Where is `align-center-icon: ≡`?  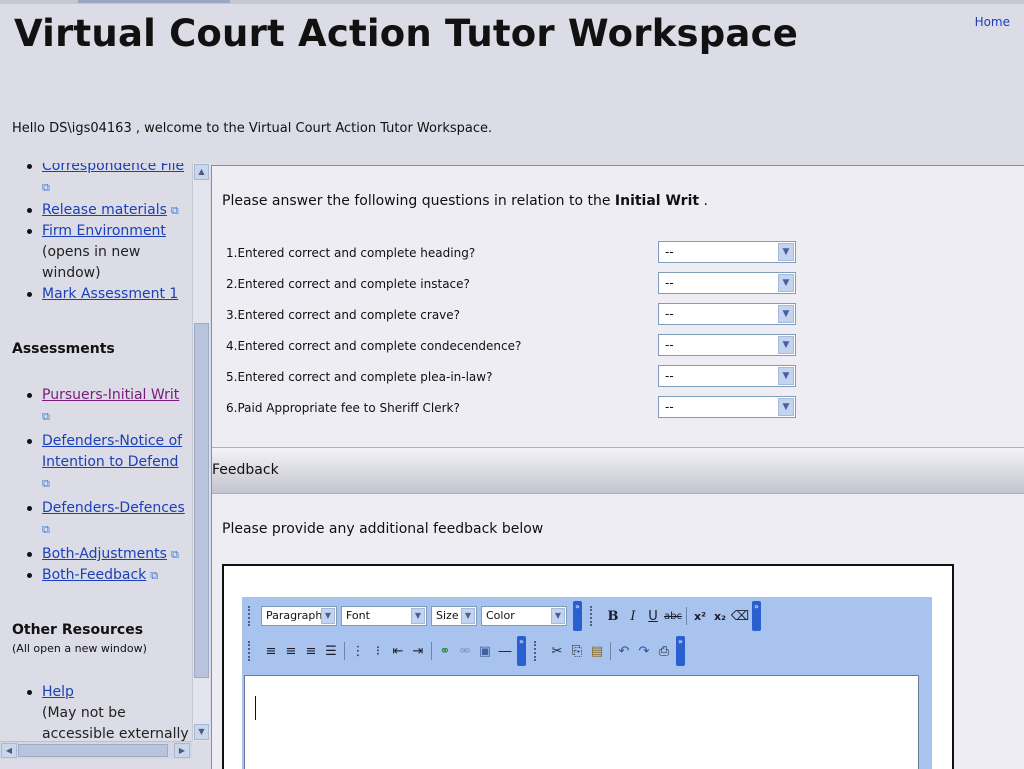 align-center-icon: ≡ is located at coordinates (291, 651).